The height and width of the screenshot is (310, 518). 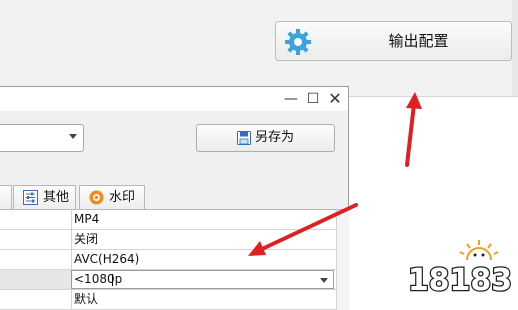 I want to click on watermark-text: 18183, so click(x=460, y=280).